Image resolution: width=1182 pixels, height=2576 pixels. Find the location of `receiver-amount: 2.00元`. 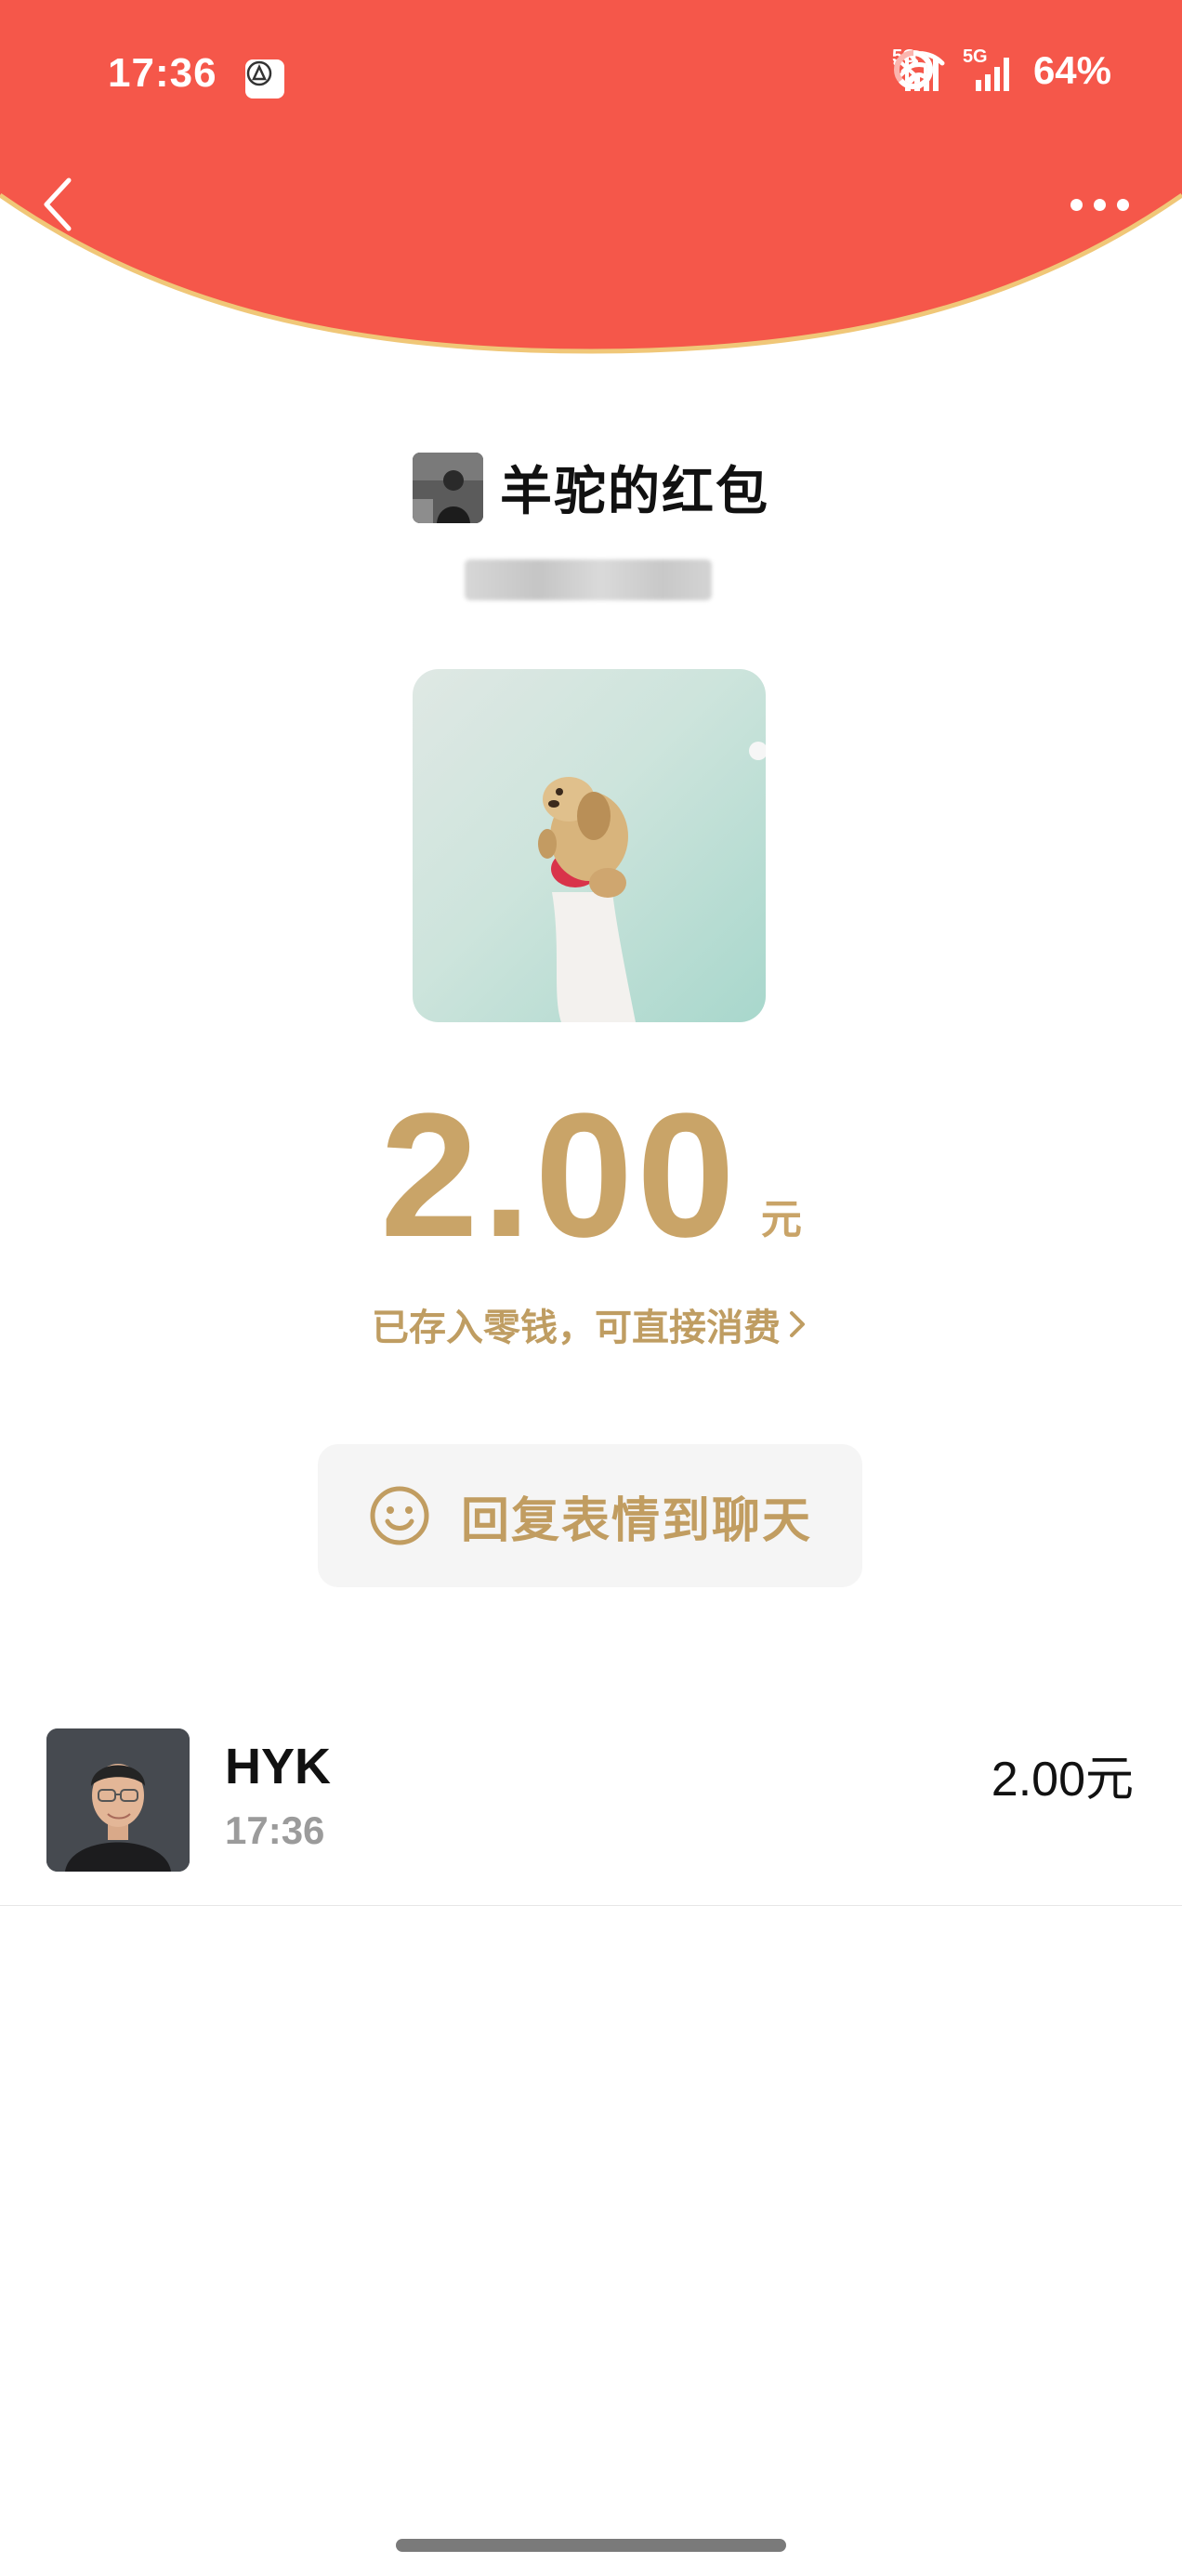

receiver-amount: 2.00元 is located at coordinates (1062, 1780).